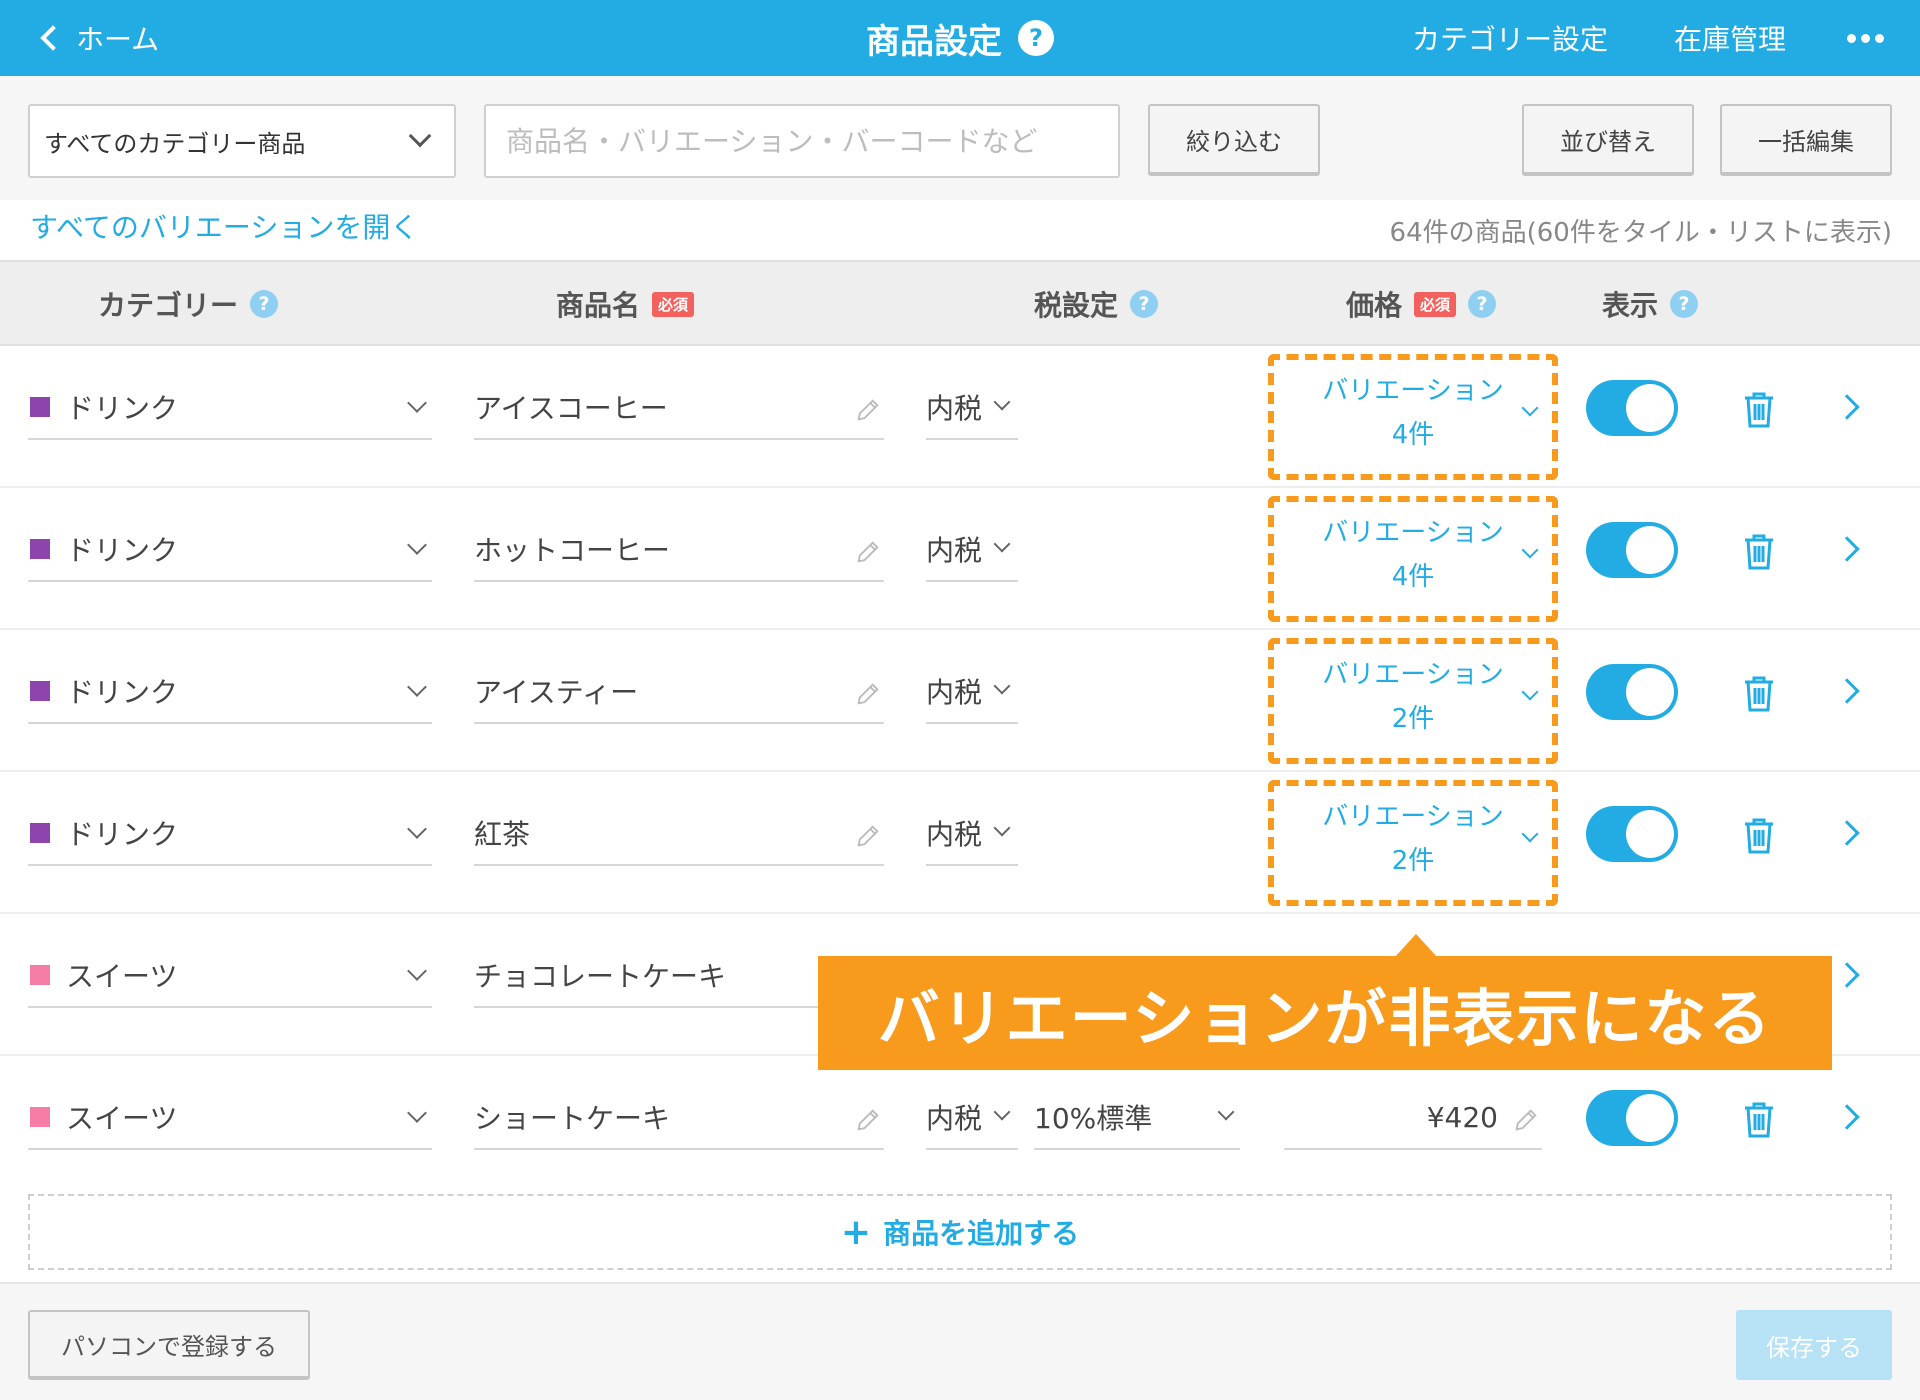  I want to click on category-settings-link: カテゴリー設定, so click(1510, 38).